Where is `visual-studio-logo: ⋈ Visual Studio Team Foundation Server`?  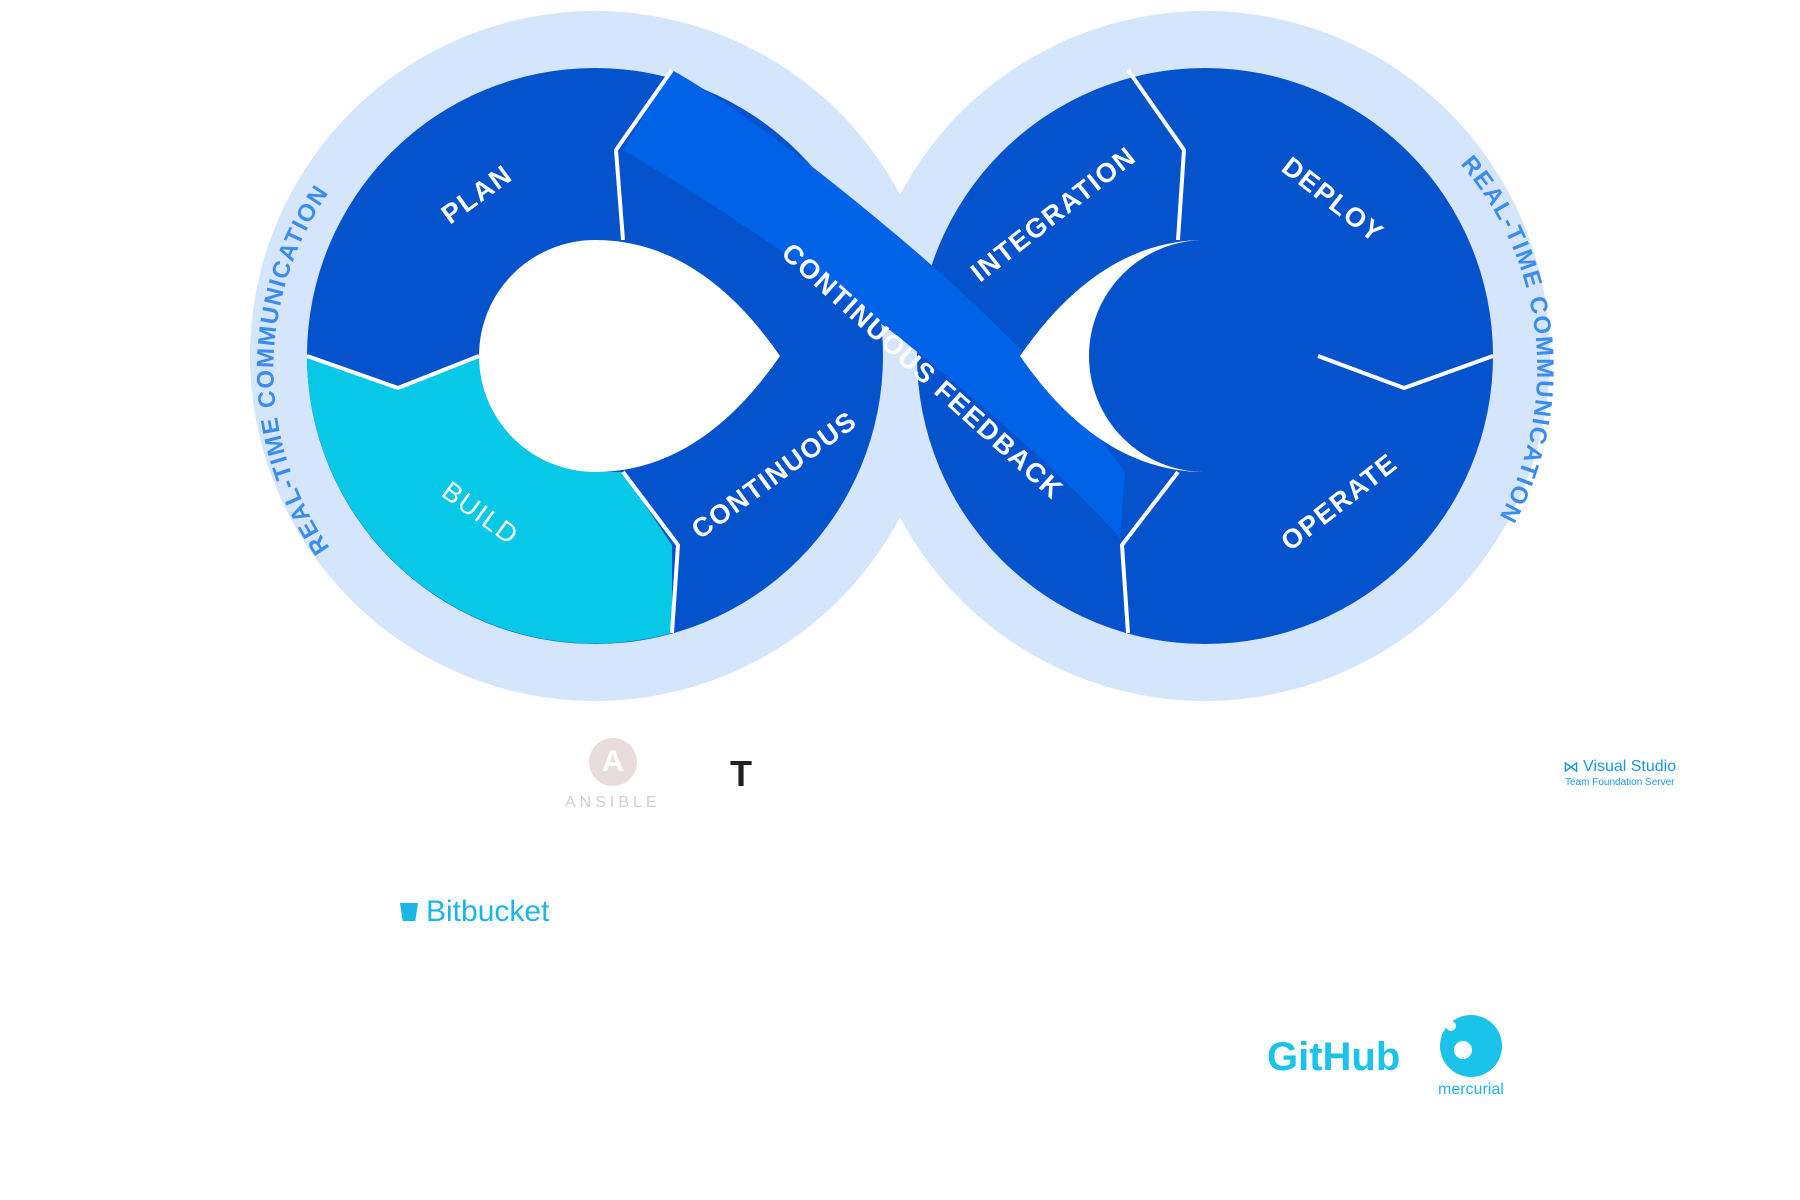
visual-studio-logo: ⋈ Visual Studio Team Foundation Server is located at coordinates (1620, 773).